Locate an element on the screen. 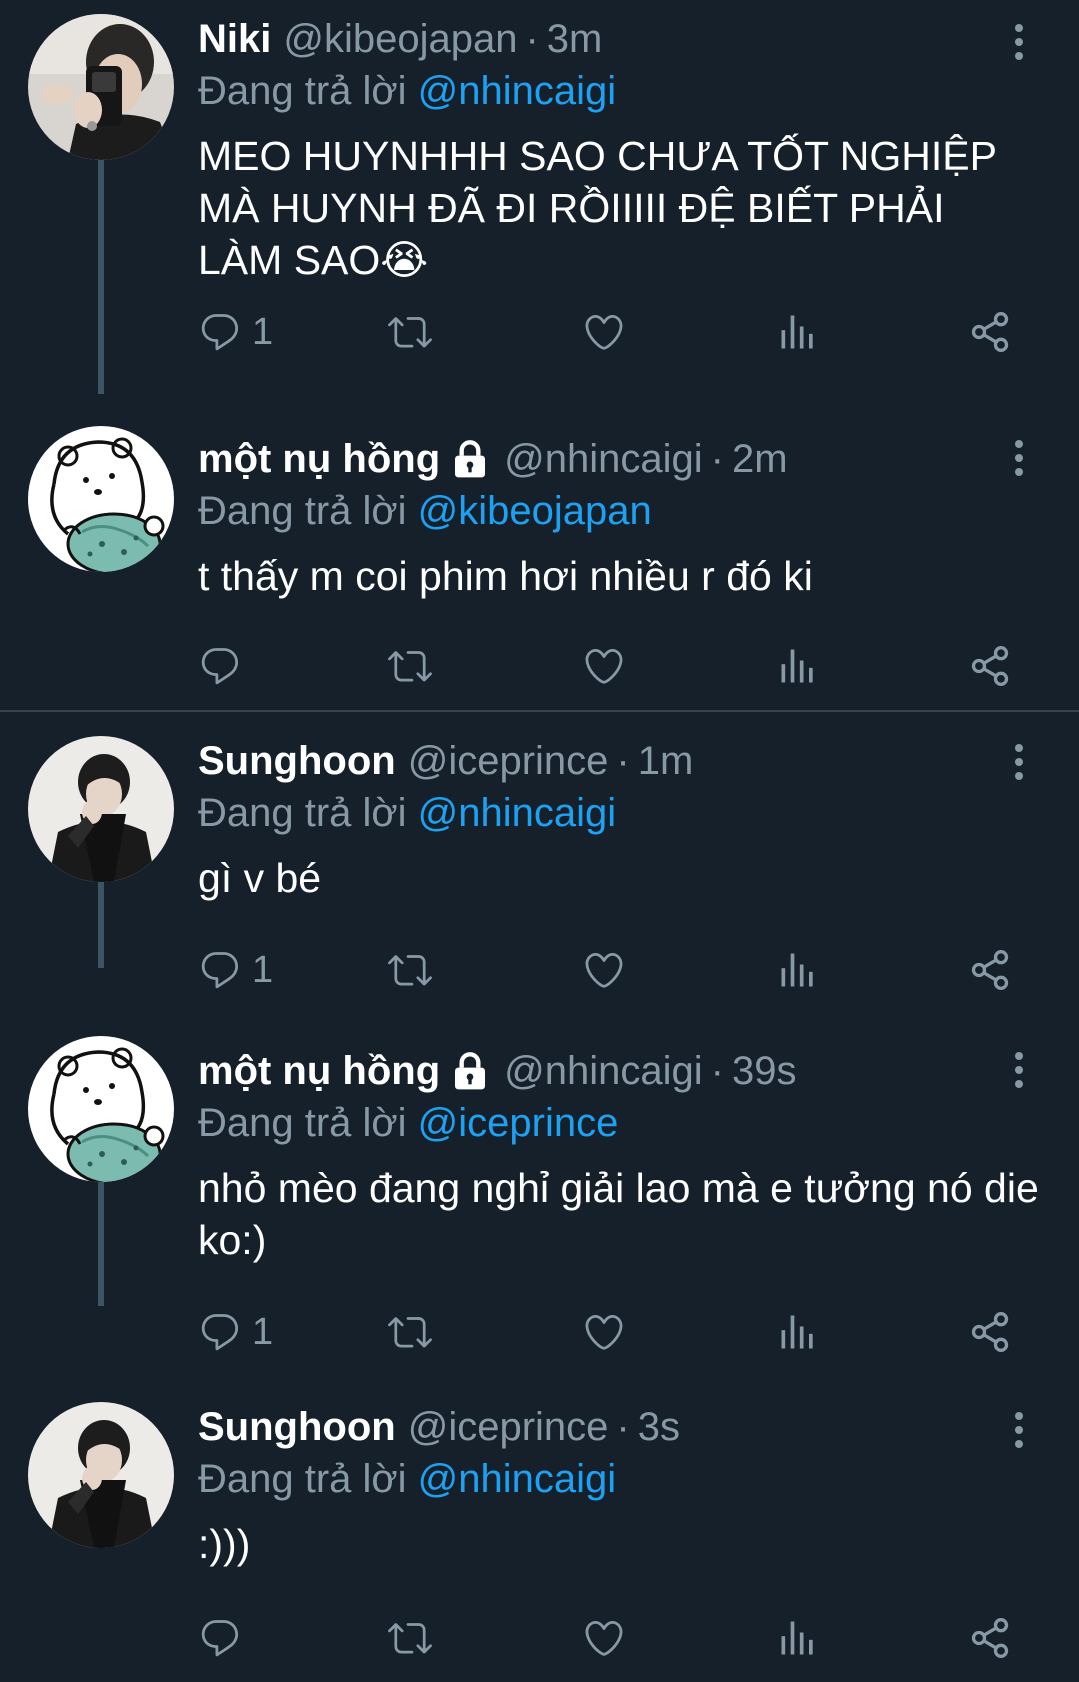  timestamp: 39s is located at coordinates (764, 1071).